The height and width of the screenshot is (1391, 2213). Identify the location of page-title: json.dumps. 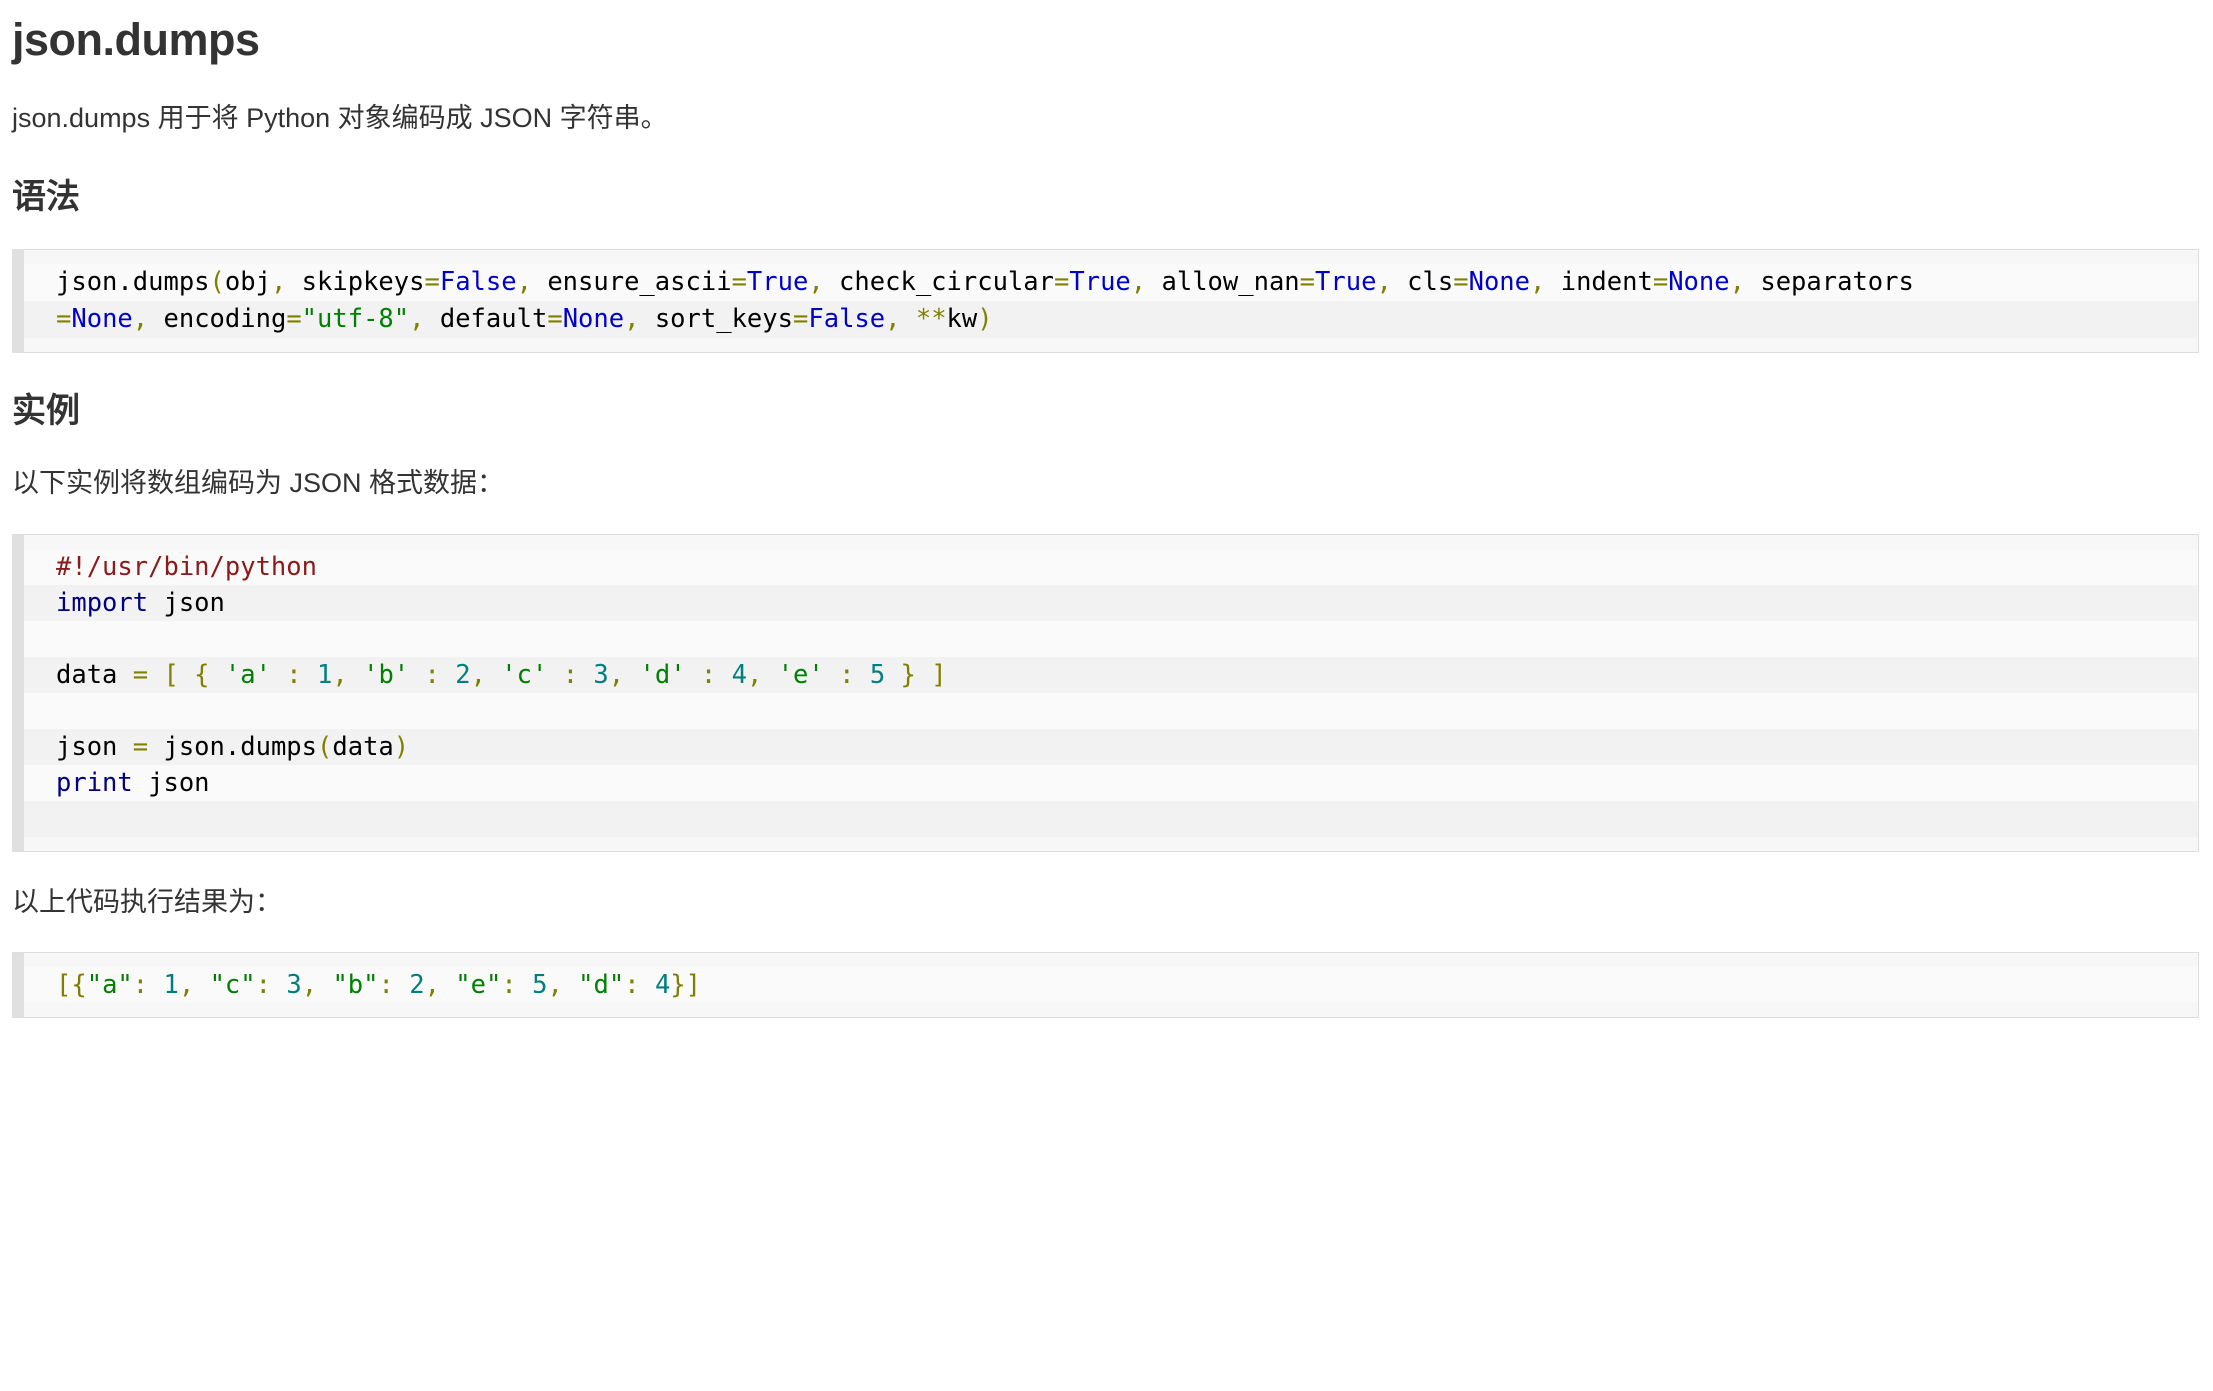
(136, 39).